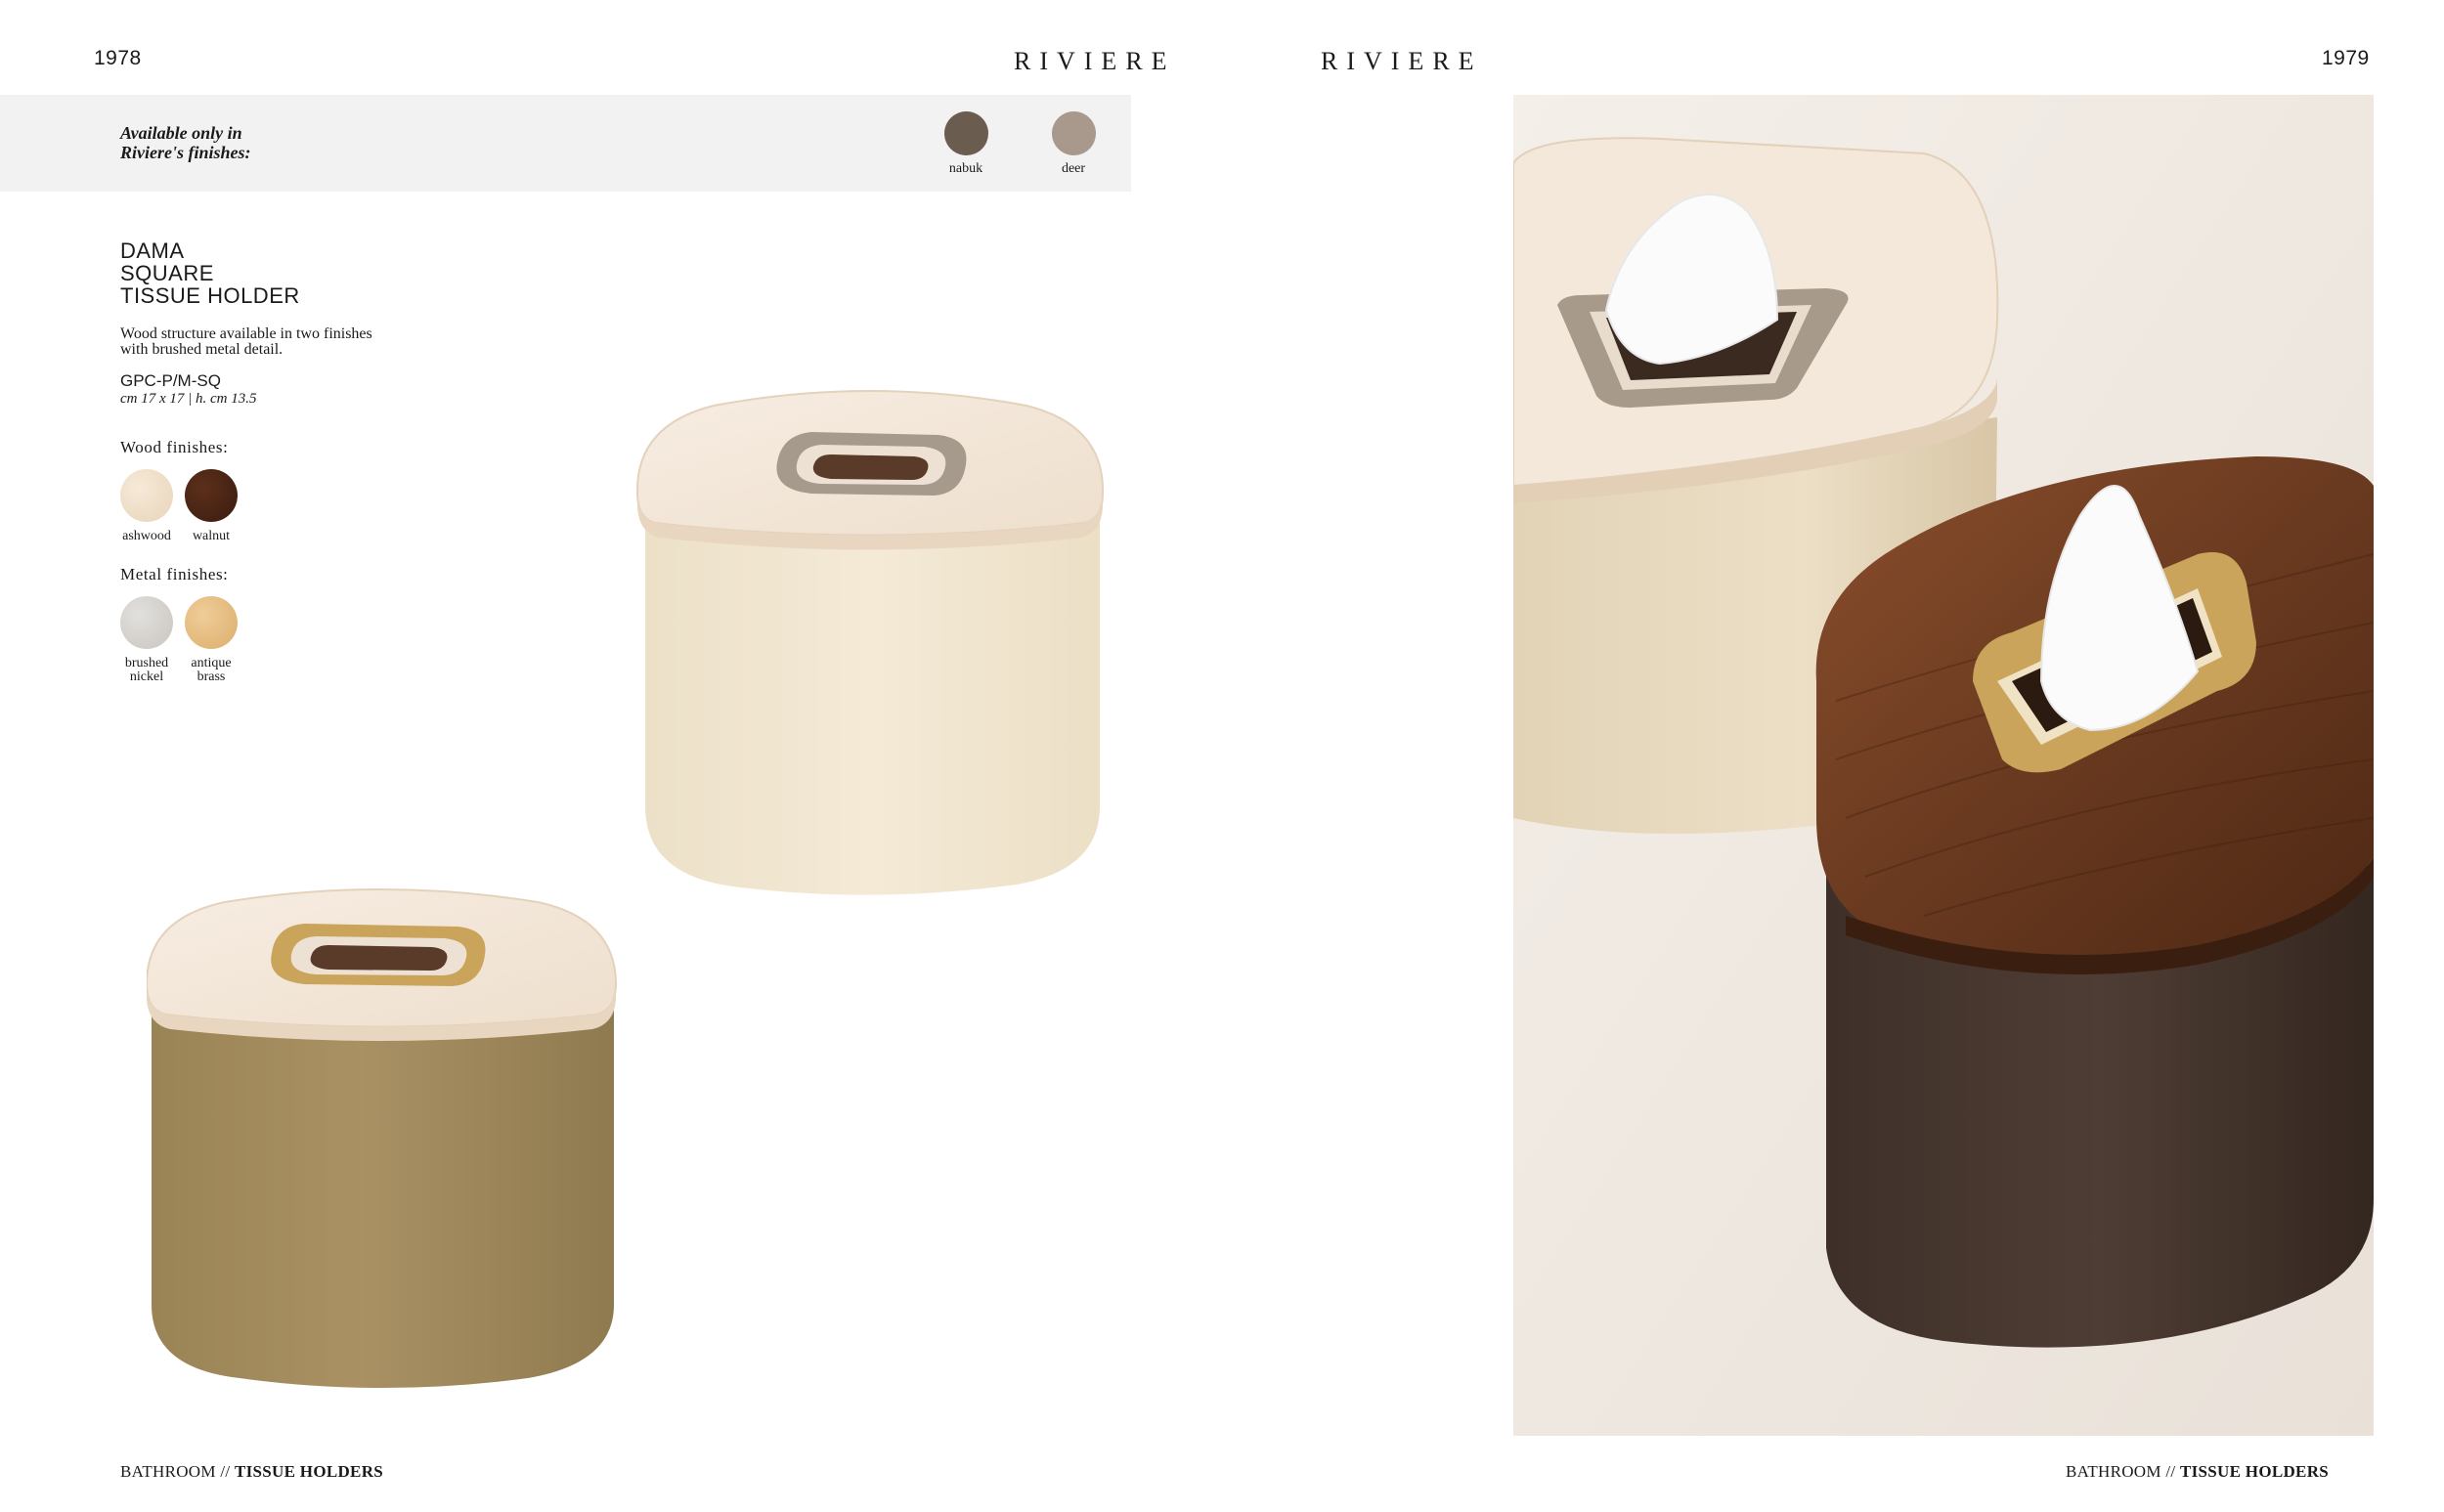 This screenshot has width=2444, height=1512. I want to click on footer-right-category: TISSUE HOLDERS, so click(2254, 1471).